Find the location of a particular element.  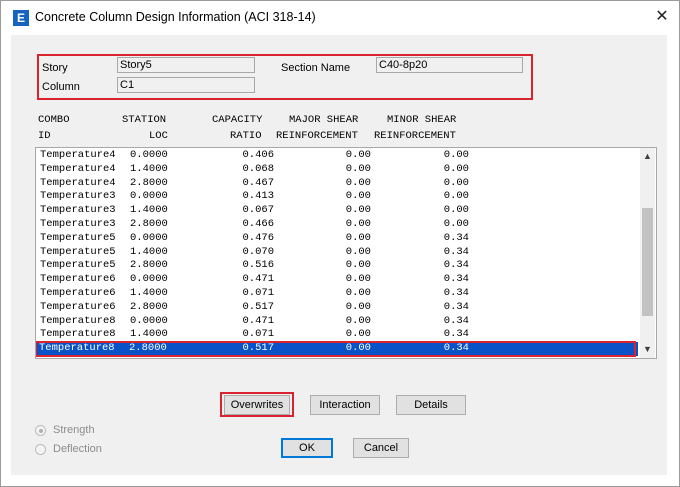

col-header-ratio: RATIO is located at coordinates (246, 136).